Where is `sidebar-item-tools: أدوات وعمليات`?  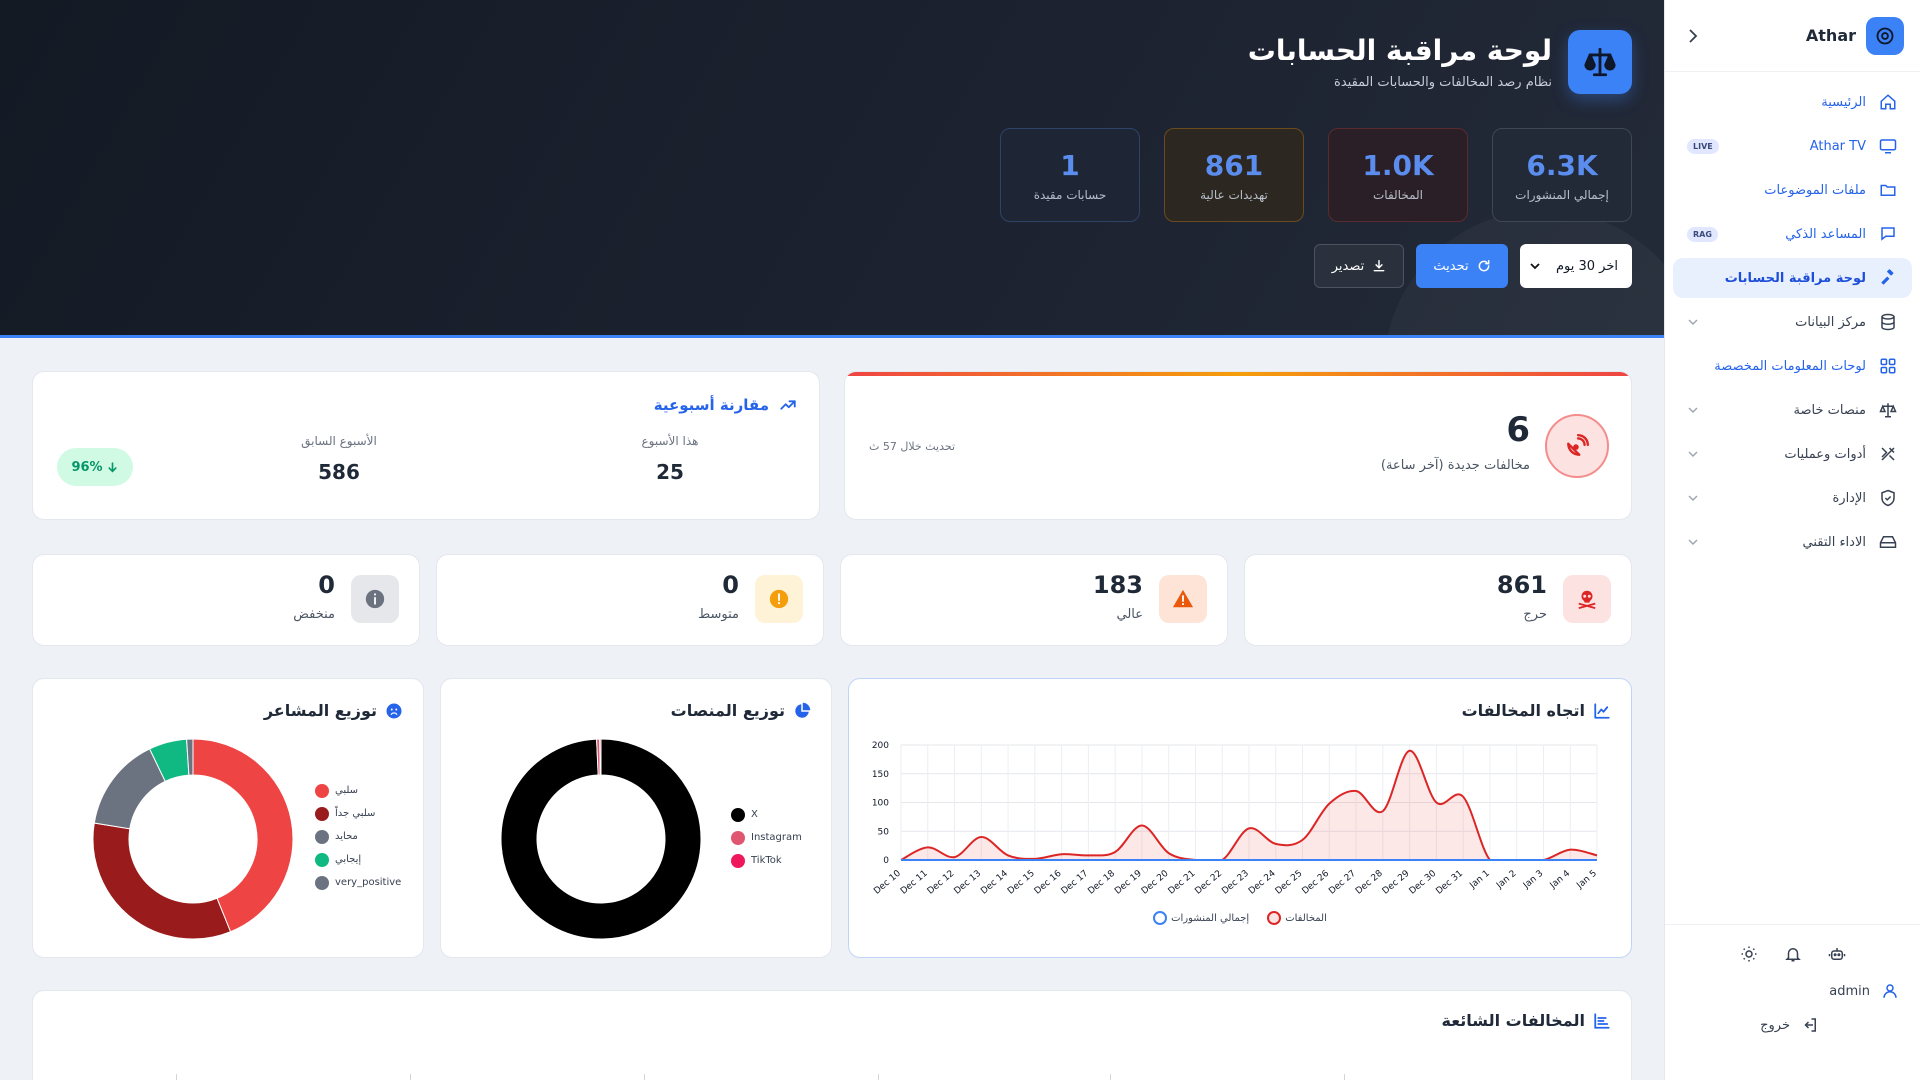
sidebar-item-tools: أدوات وعمليات is located at coordinates (1792, 454).